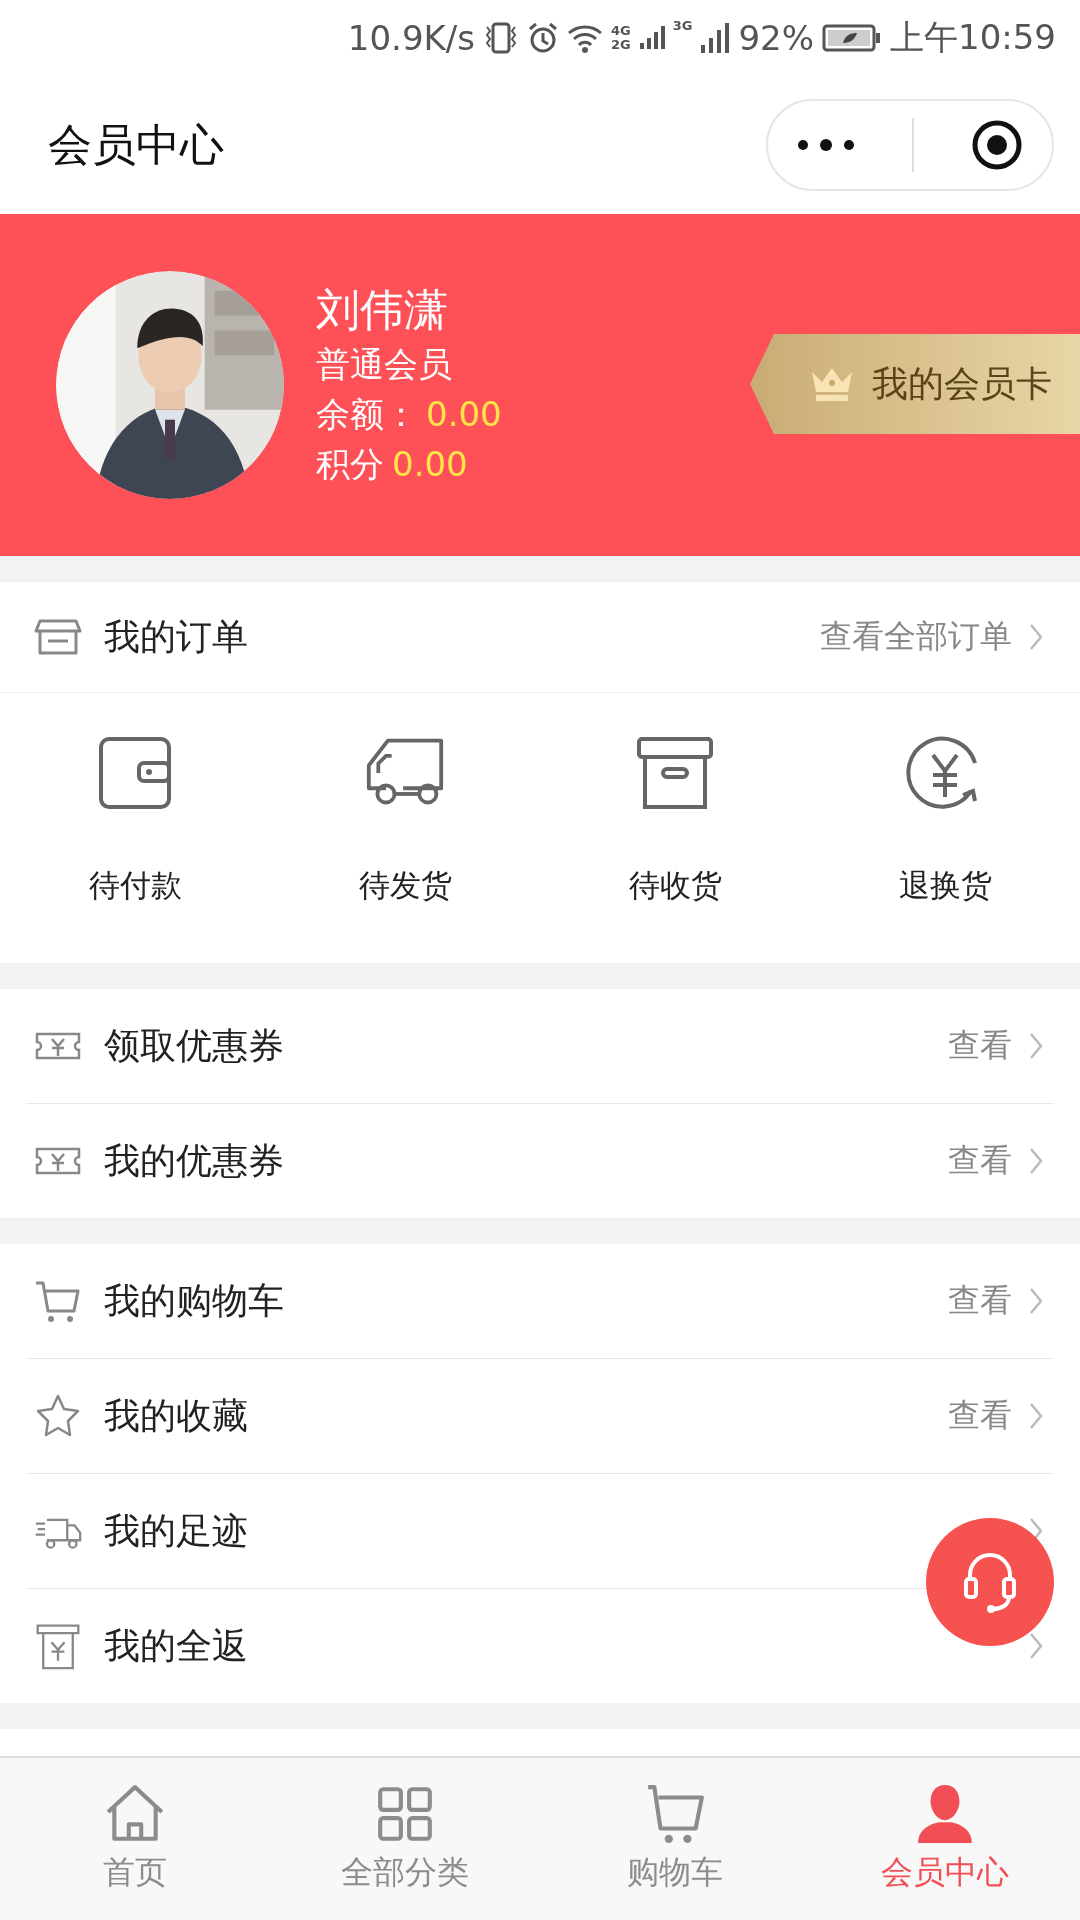 This screenshot has height=1920, width=1080. What do you see at coordinates (621, 31) in the screenshot?
I see `network-label: 4G` at bounding box center [621, 31].